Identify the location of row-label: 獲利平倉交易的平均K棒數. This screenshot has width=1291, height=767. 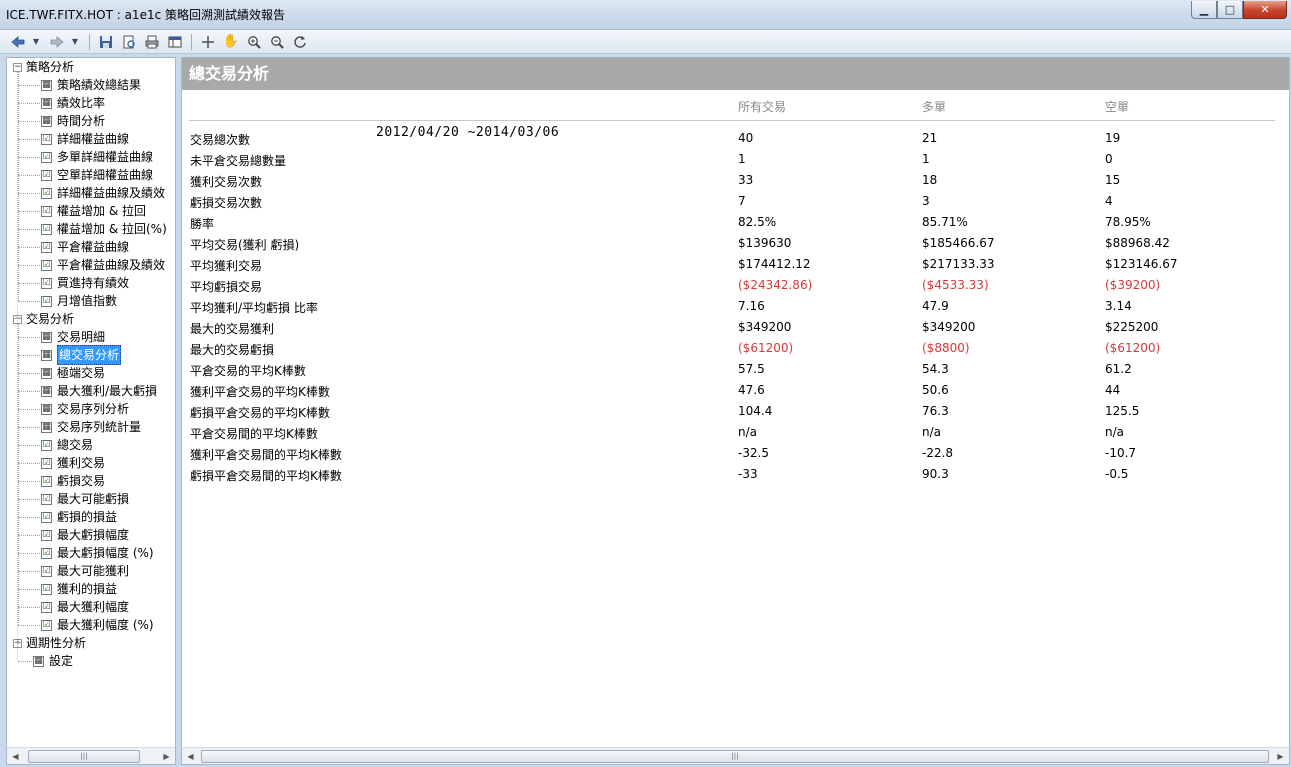
(260, 392).